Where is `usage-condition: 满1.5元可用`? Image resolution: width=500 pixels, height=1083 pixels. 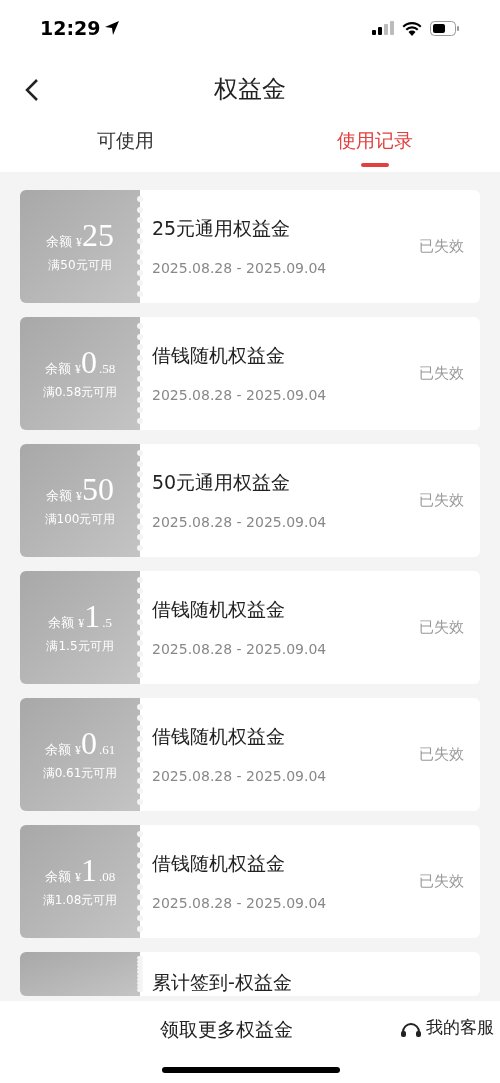 usage-condition: 满1.5元可用 is located at coordinates (80, 646).